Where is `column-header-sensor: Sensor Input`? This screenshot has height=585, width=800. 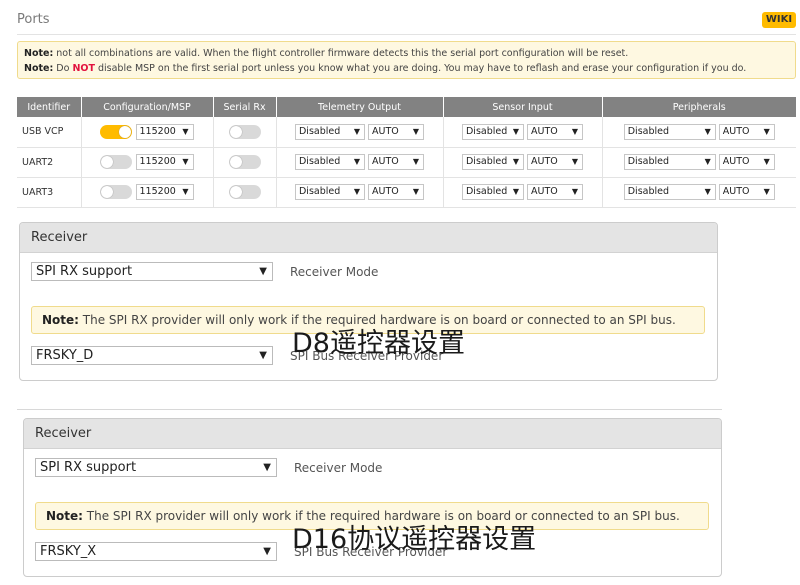
column-header-sensor: Sensor Input is located at coordinates (523, 107).